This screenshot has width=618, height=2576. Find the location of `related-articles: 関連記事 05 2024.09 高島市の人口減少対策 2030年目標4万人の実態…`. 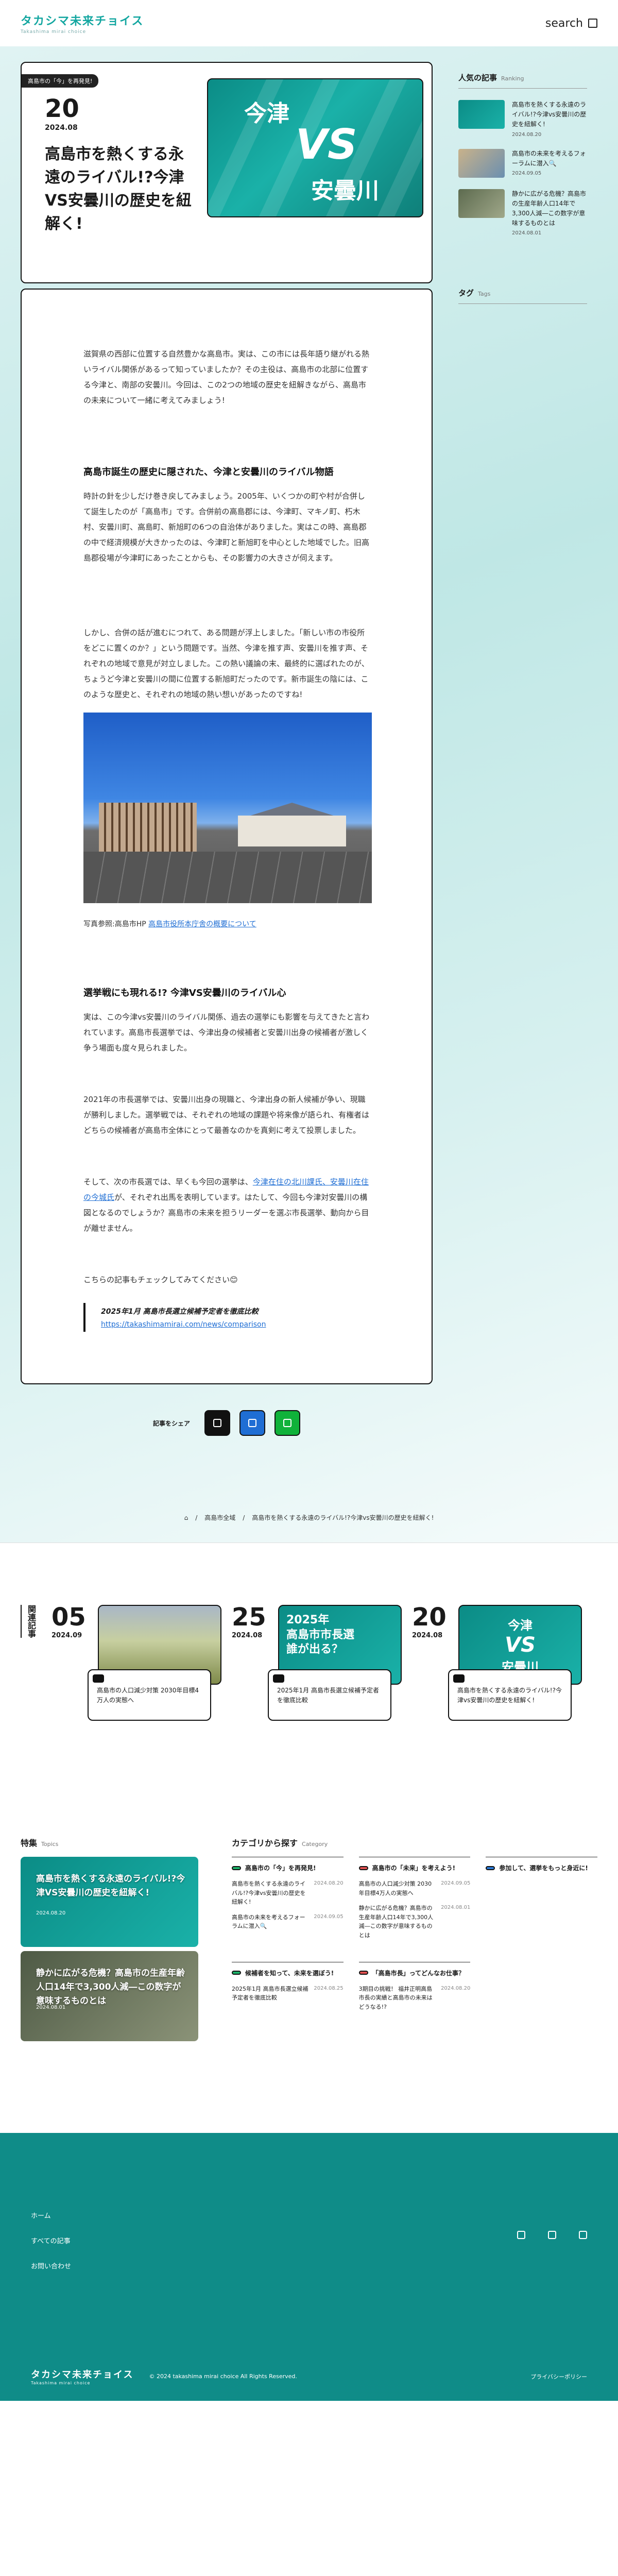

related-articles: 関連記事 05 2024.09 高島市の人口減少対策 2030年目標4万人の実態… is located at coordinates (309, 1679).